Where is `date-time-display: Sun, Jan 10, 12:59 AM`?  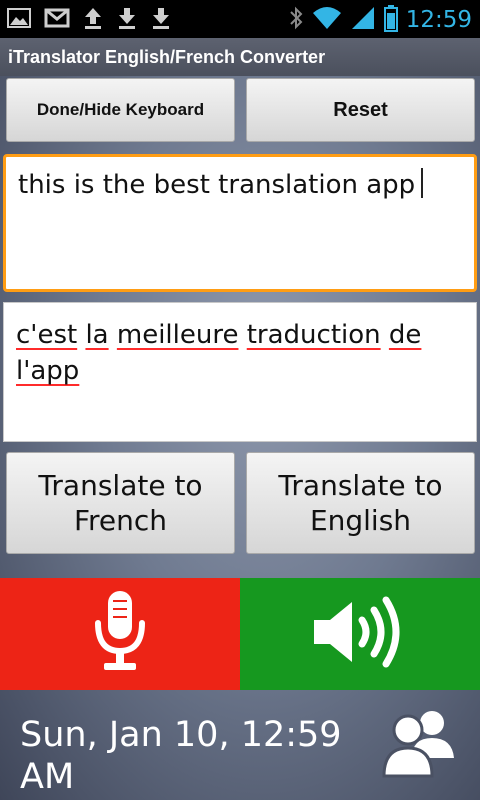
date-time-display: Sun, Jan 10, 12:59 AM is located at coordinates (190, 756).